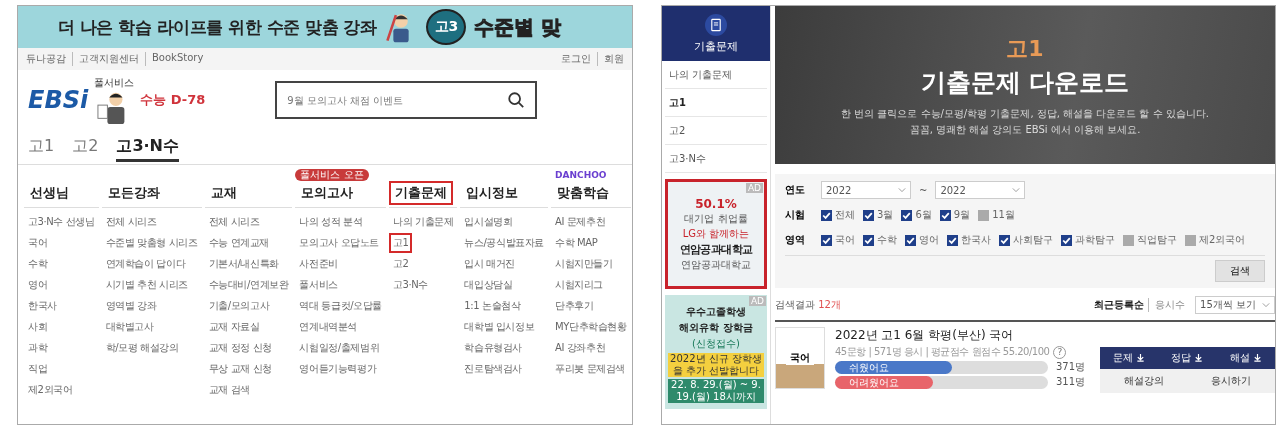 Image resolution: width=1284 pixels, height=430 pixels. Describe the element at coordinates (590, 369) in the screenshot. I see `menu-link: 푸리봇 문제검색` at that location.